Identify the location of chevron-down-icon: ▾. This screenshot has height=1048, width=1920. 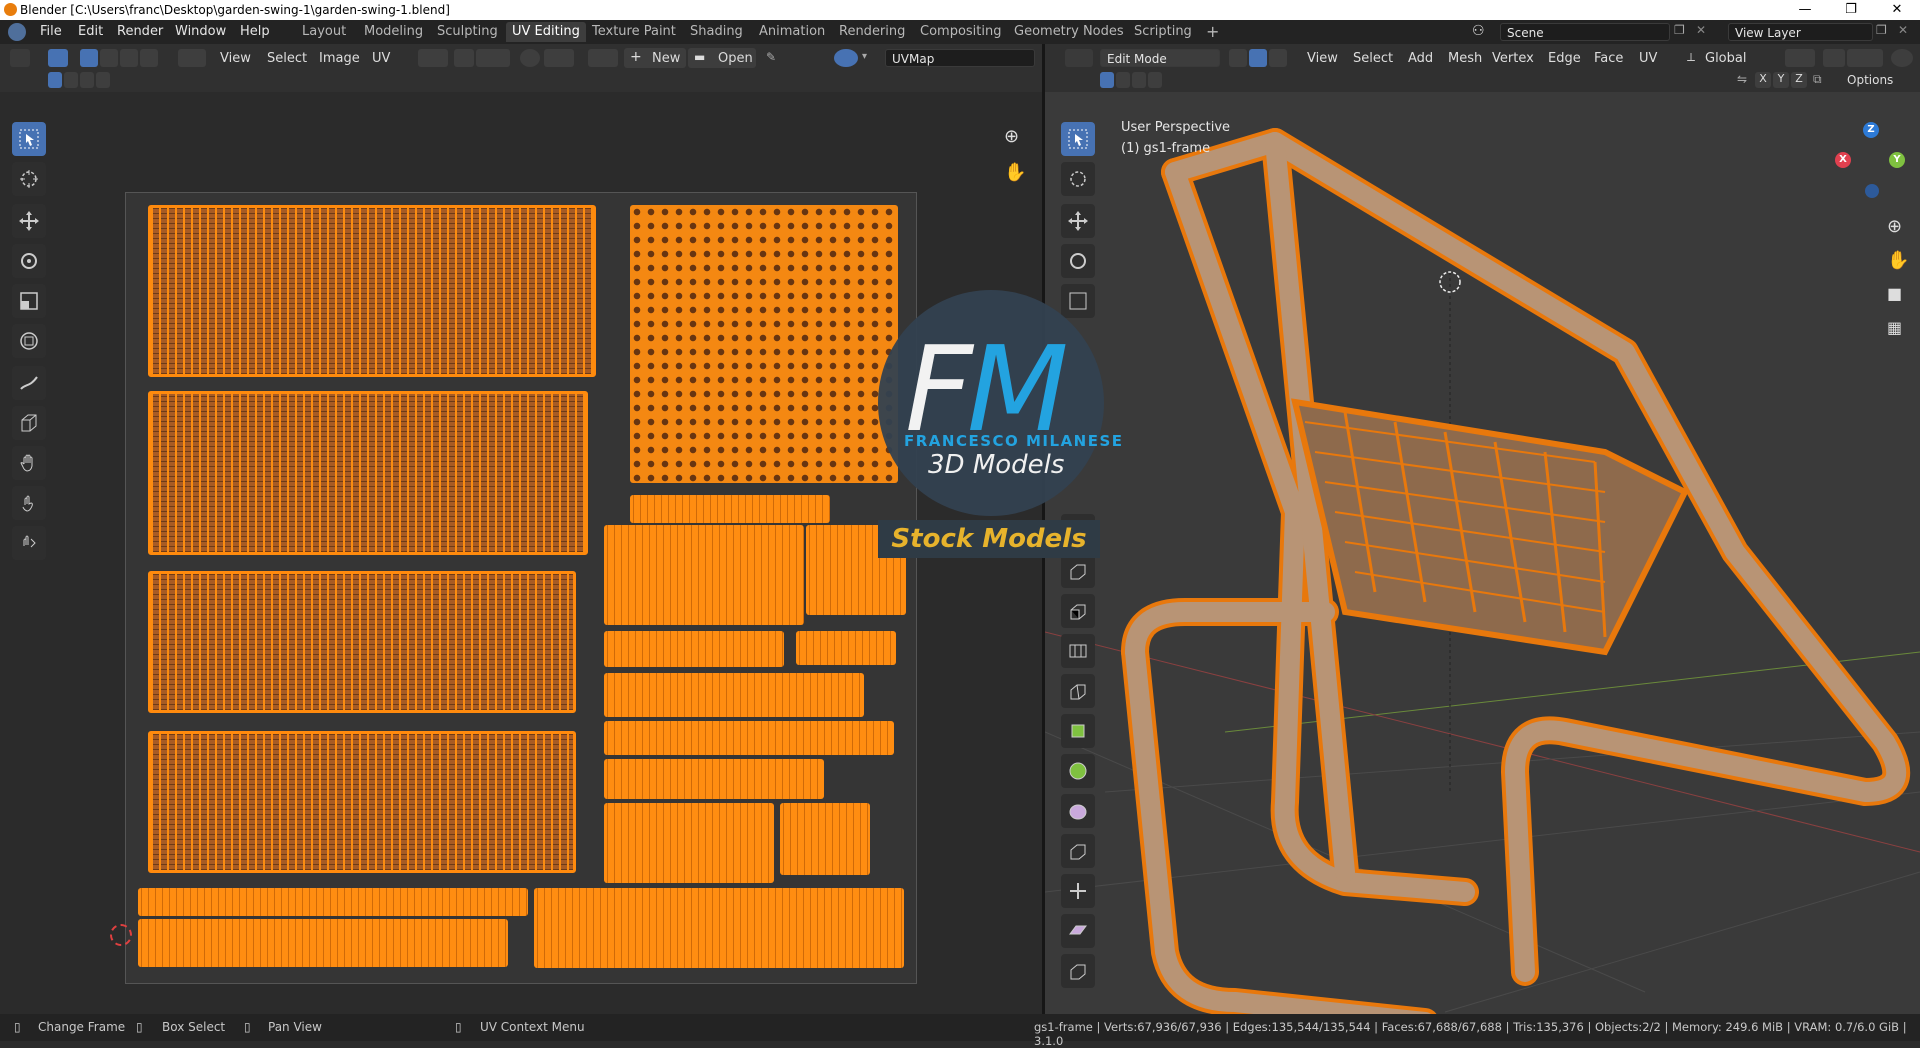
(864, 56).